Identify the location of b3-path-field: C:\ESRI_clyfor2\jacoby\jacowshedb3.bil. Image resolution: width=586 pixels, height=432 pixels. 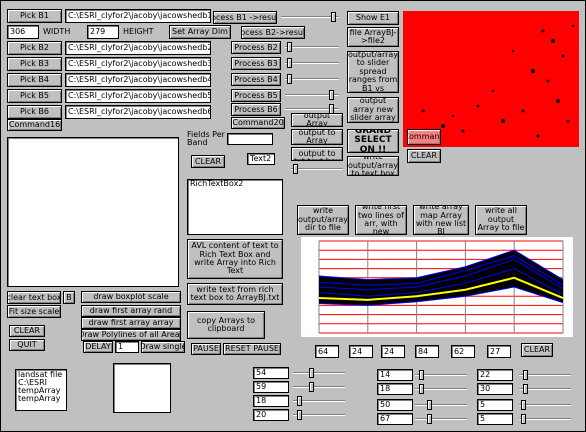
(138, 64).